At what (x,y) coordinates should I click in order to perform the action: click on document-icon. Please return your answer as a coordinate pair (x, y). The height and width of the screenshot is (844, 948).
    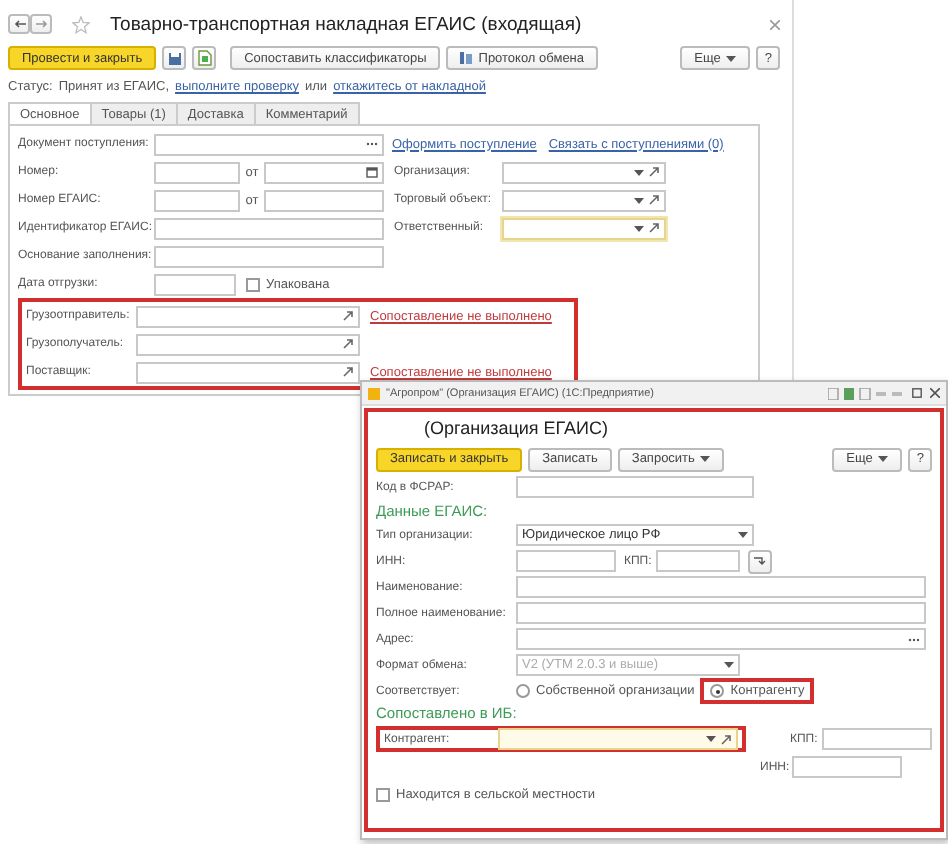
    Looking at the image, I should click on (204, 58).